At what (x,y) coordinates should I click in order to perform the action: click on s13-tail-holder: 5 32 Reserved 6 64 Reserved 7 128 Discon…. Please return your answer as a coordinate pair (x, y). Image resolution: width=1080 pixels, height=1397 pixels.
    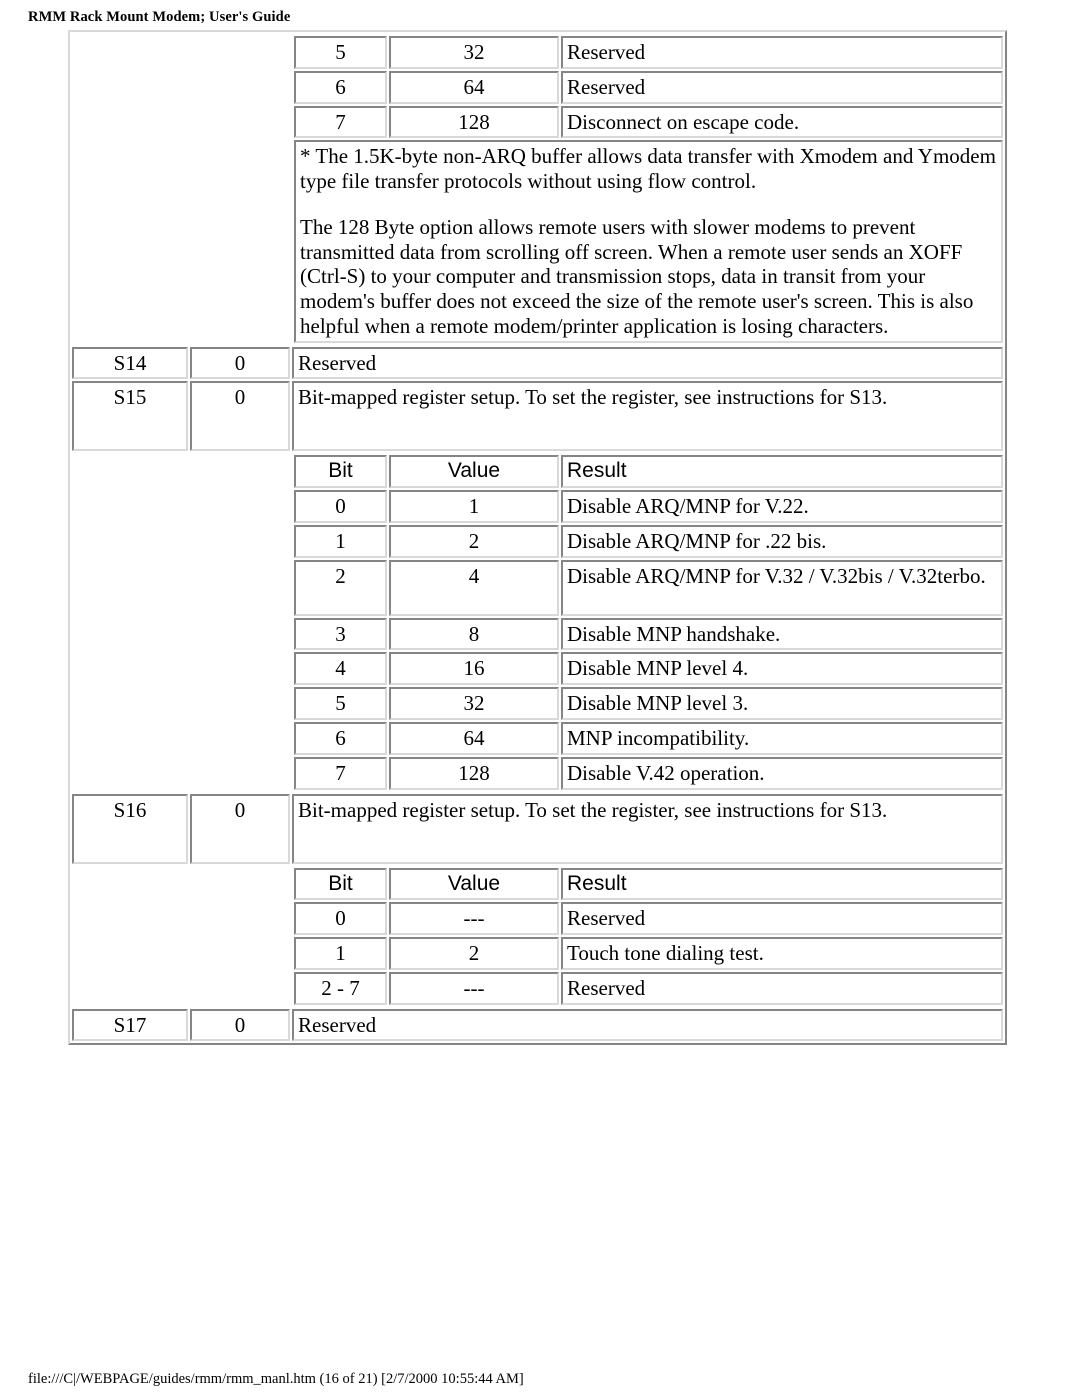
    Looking at the image, I should click on (648, 189).